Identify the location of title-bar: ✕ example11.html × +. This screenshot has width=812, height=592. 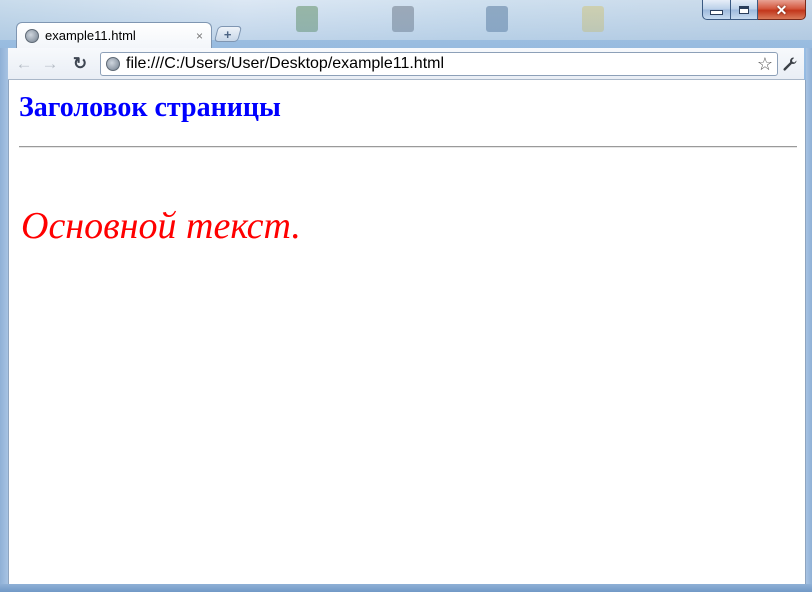
(406, 24).